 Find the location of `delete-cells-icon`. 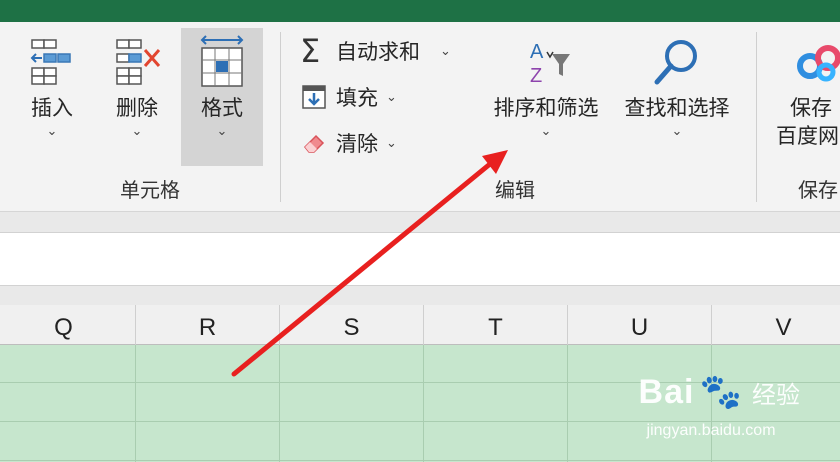

delete-cells-icon is located at coordinates (138, 62).